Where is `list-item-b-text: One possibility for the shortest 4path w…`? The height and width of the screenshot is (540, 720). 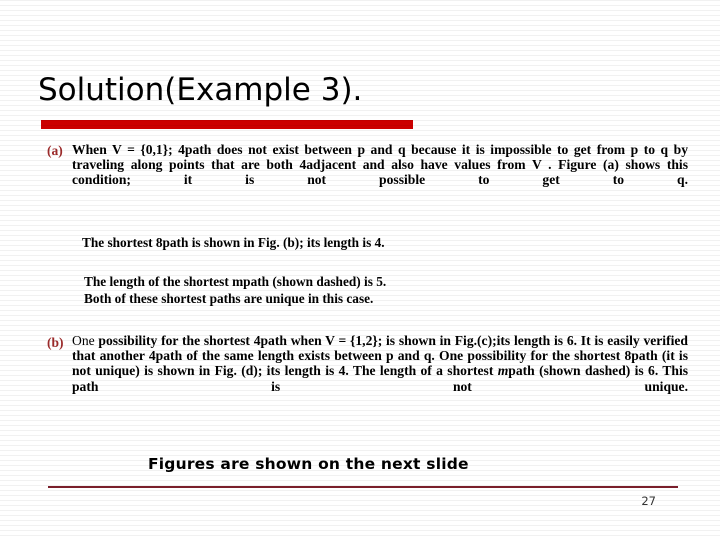
list-item-b-text: One possibility for the shortest 4path w… is located at coordinates (380, 371).